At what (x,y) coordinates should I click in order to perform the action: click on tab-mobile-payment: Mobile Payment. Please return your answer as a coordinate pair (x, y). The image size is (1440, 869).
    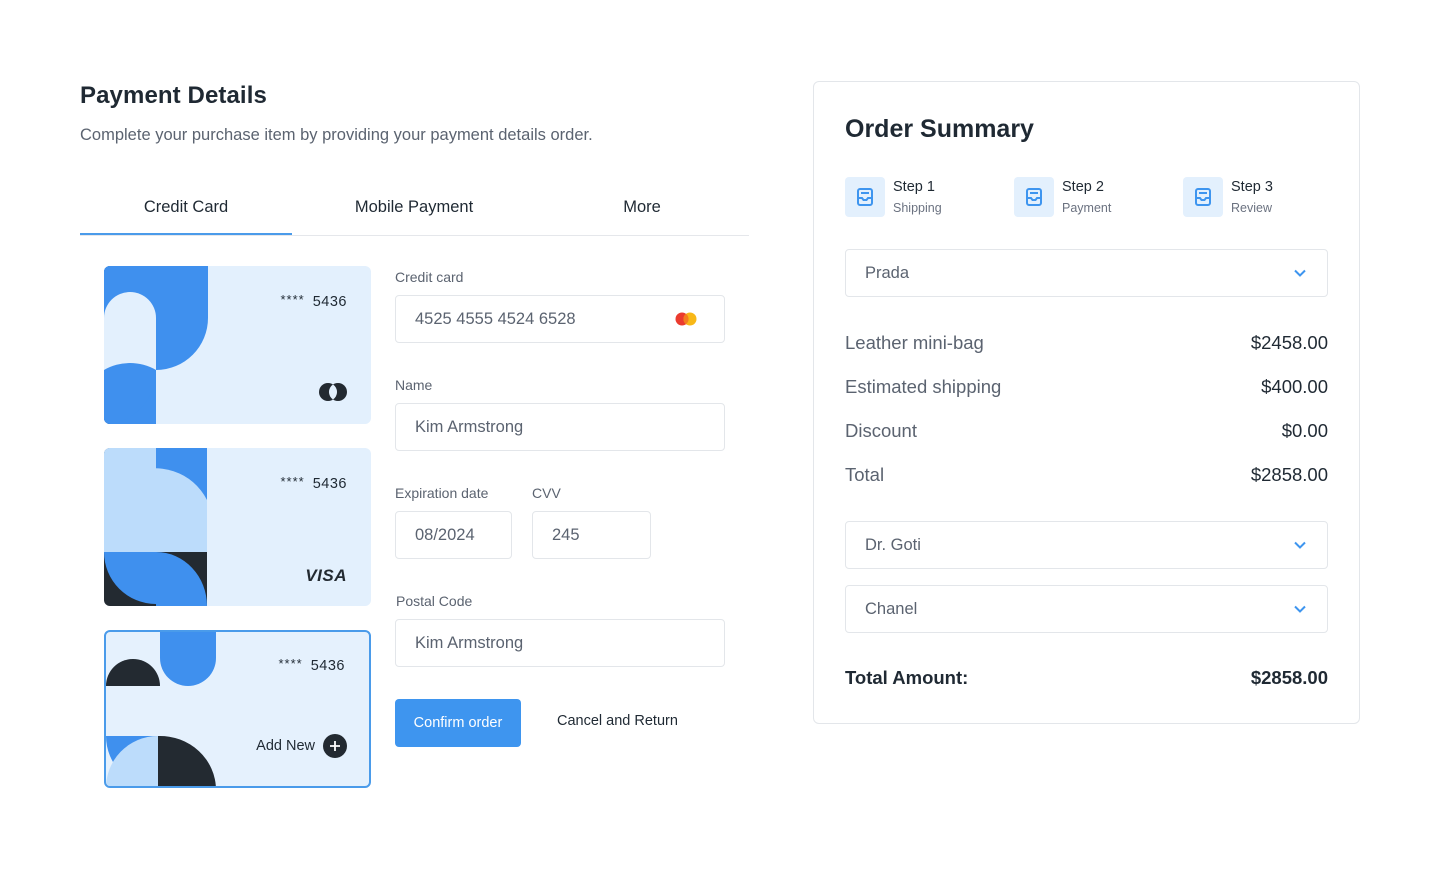
    Looking at the image, I should click on (414, 213).